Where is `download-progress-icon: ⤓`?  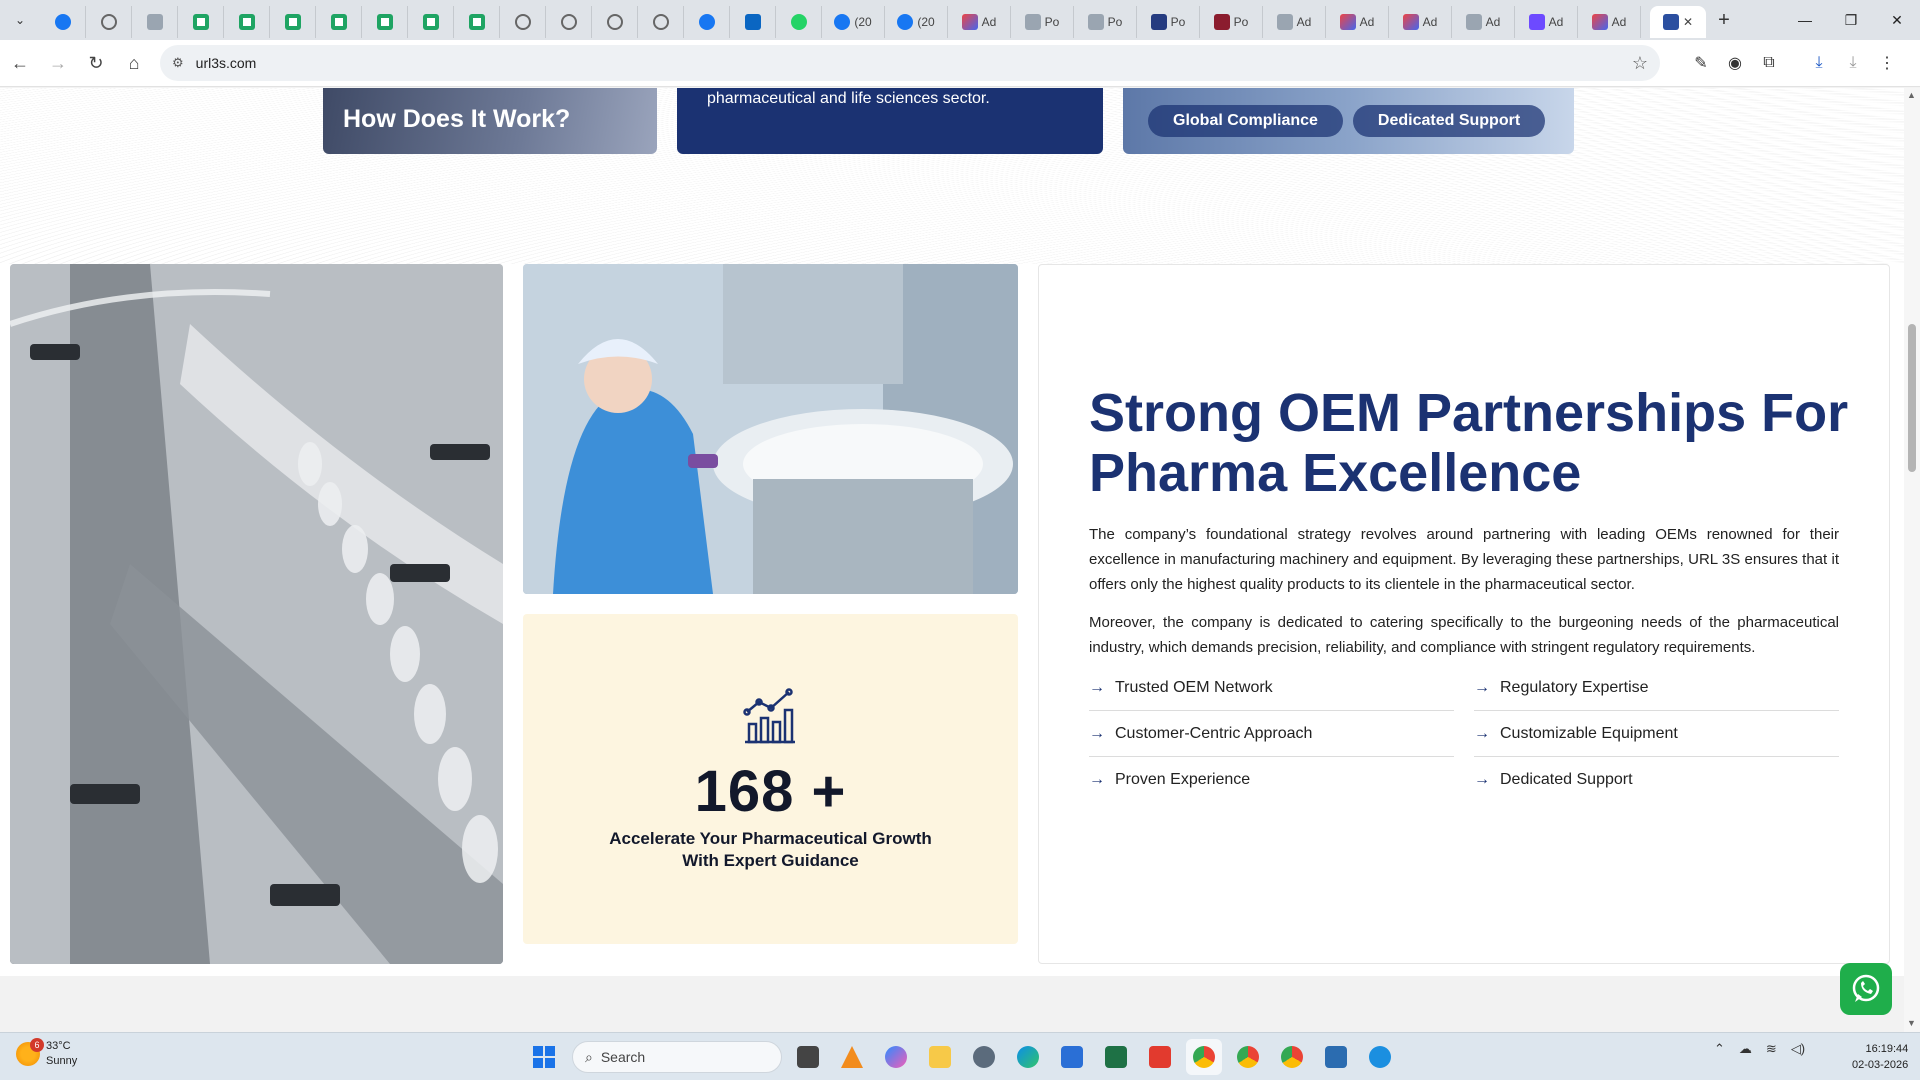 download-progress-icon: ⤓ is located at coordinates (1853, 63).